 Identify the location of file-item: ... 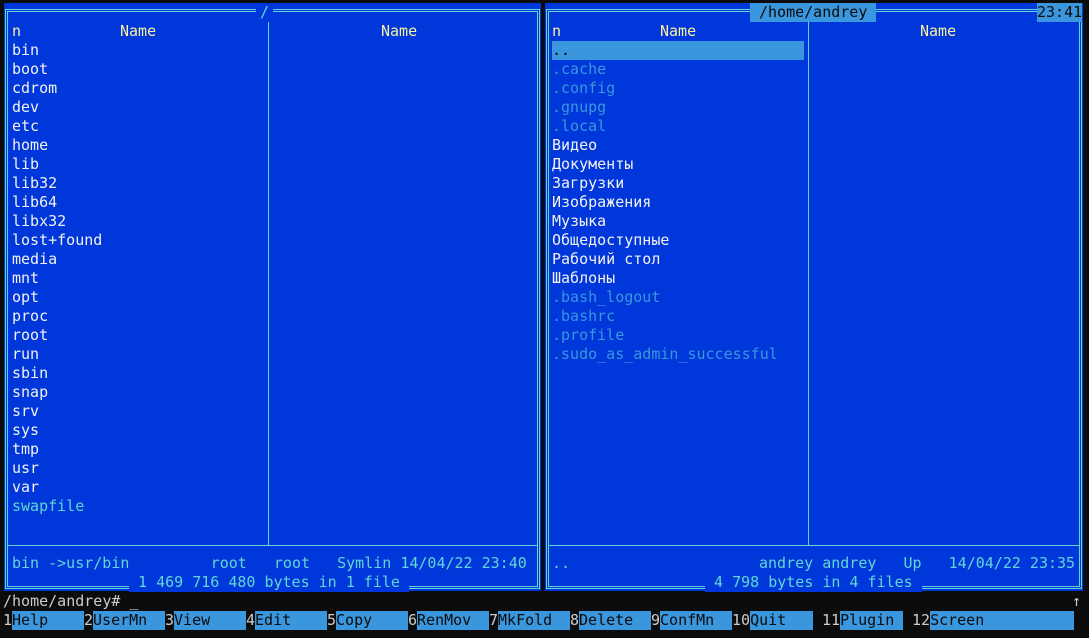
(678, 50).